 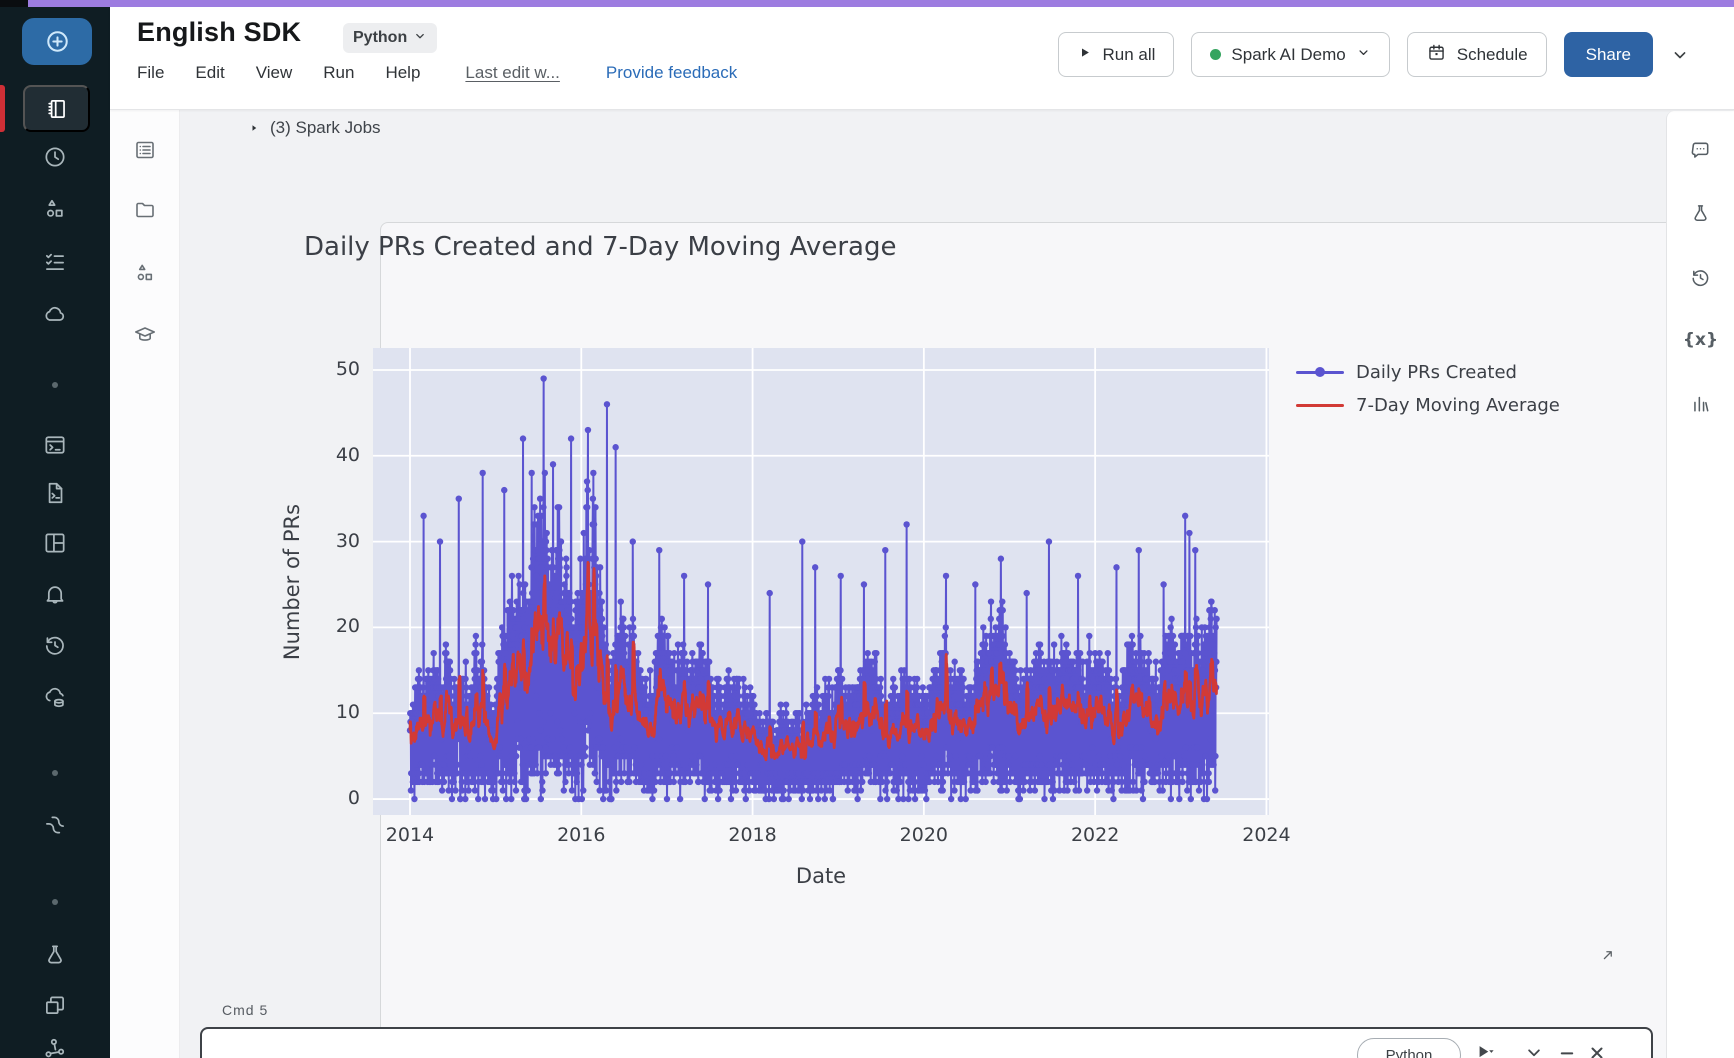 I want to click on close-icon, so click(x=1597, y=1052).